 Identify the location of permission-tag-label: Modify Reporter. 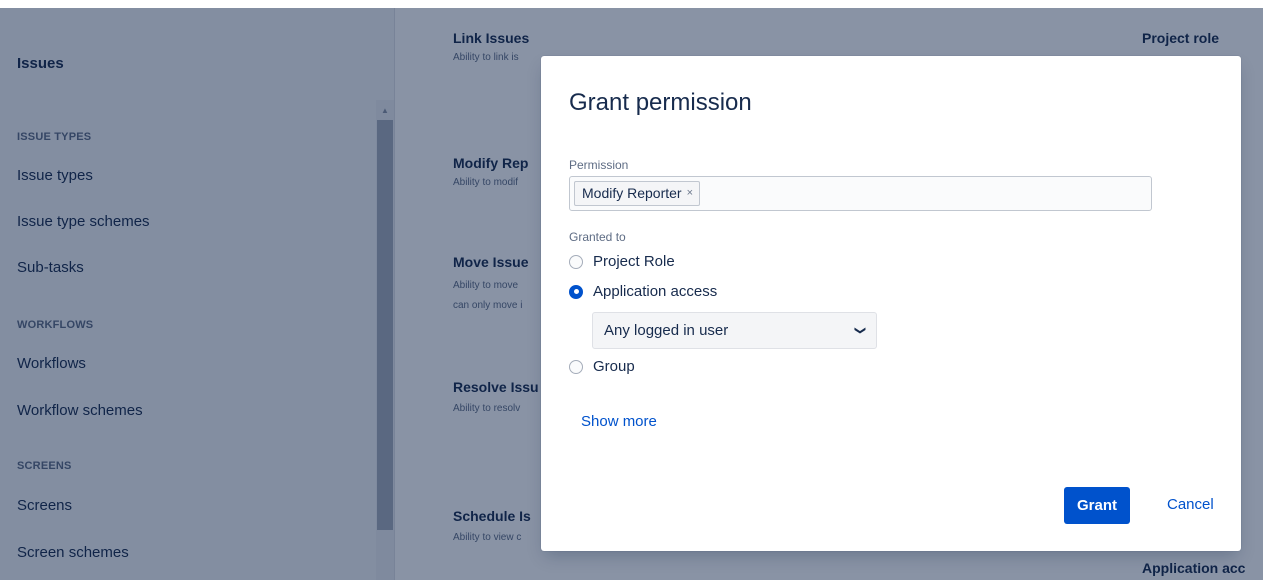
(632, 193).